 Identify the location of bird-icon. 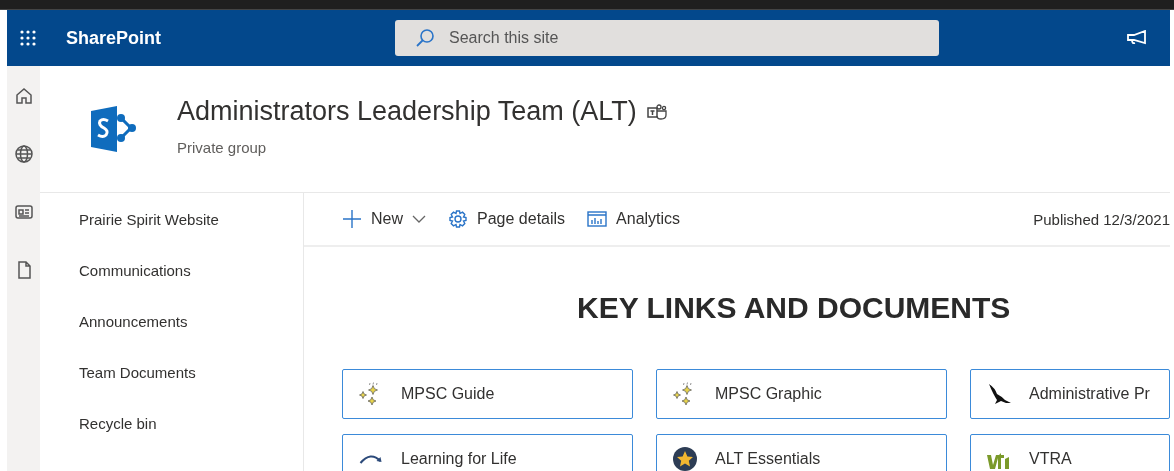
(999, 394).